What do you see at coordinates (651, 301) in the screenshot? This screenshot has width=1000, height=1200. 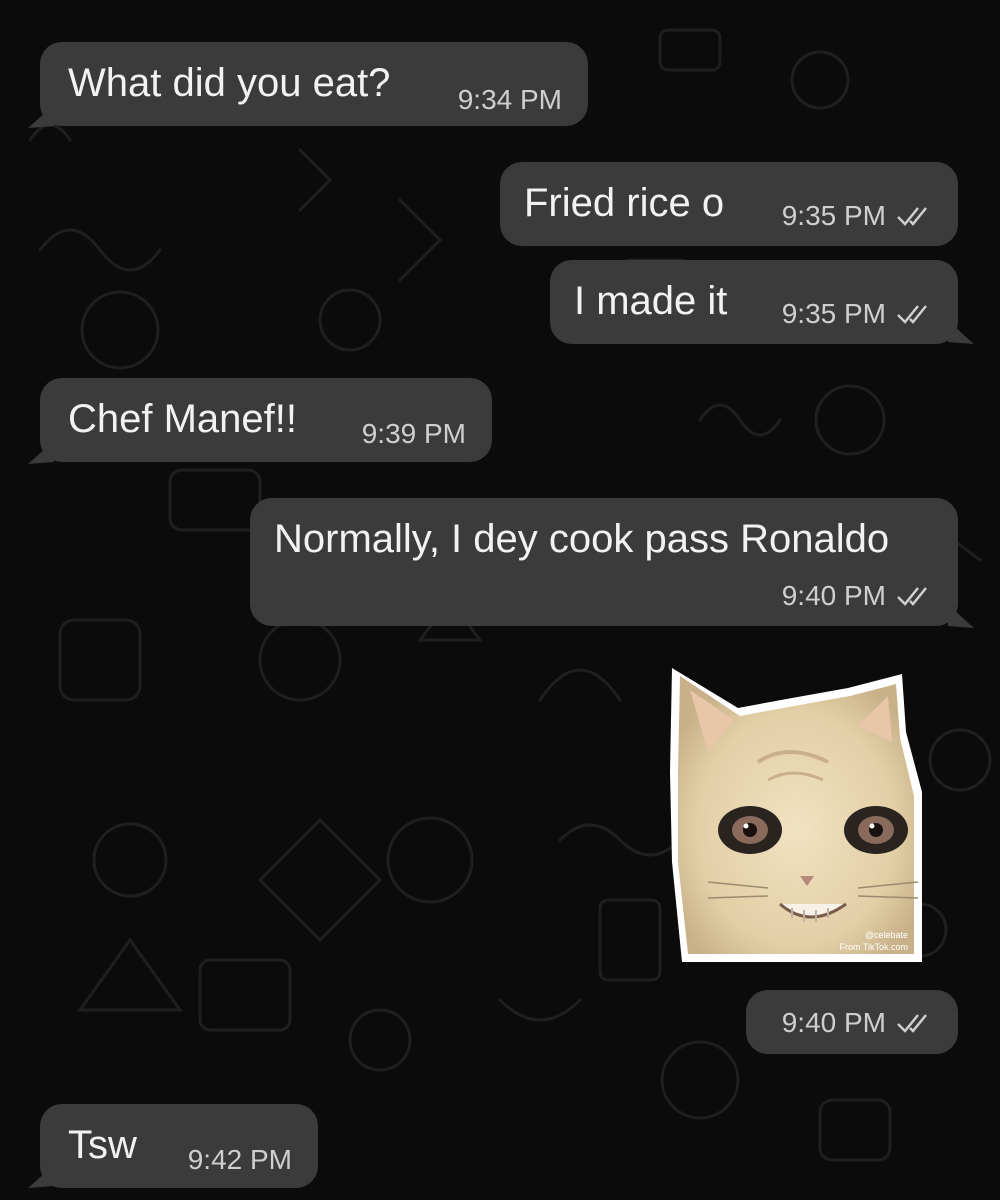 I see `message-text: I made it` at bounding box center [651, 301].